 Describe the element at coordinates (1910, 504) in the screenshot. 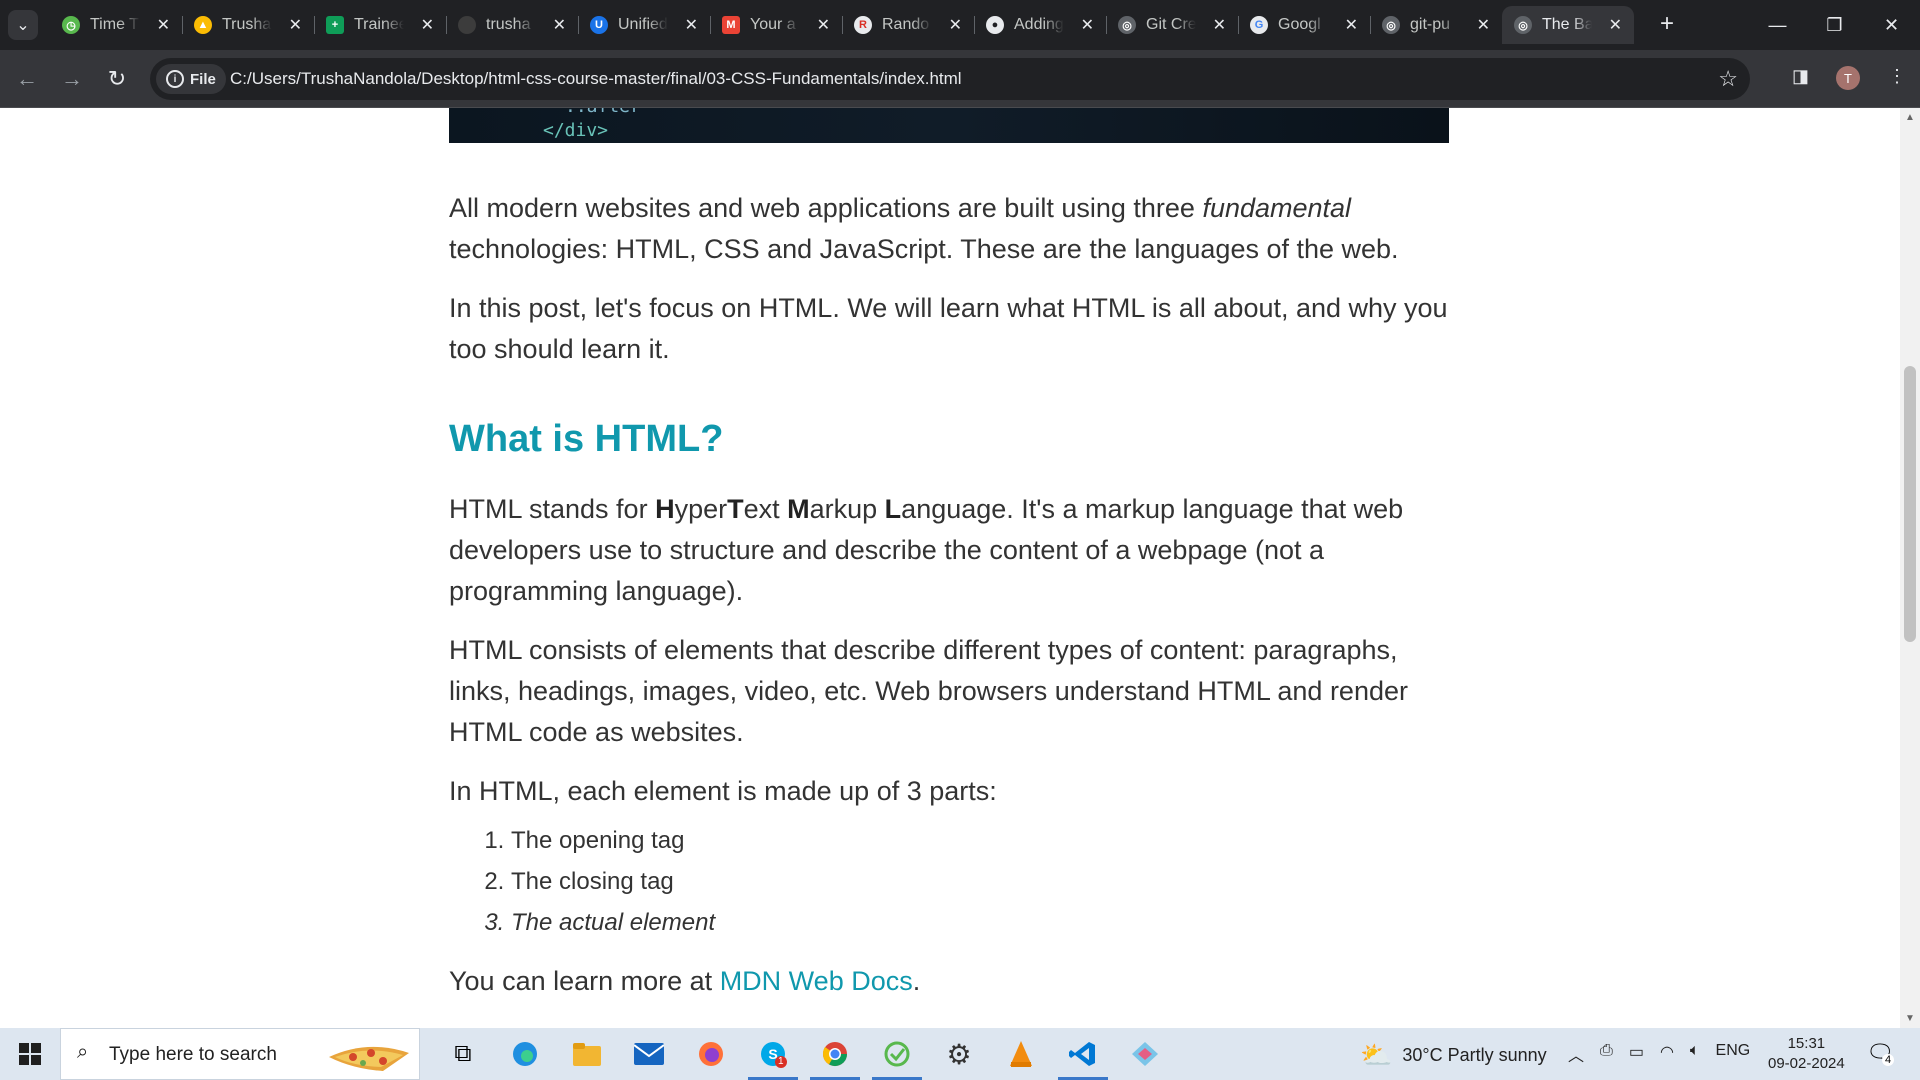

I see `scrollbar-thumb` at that location.